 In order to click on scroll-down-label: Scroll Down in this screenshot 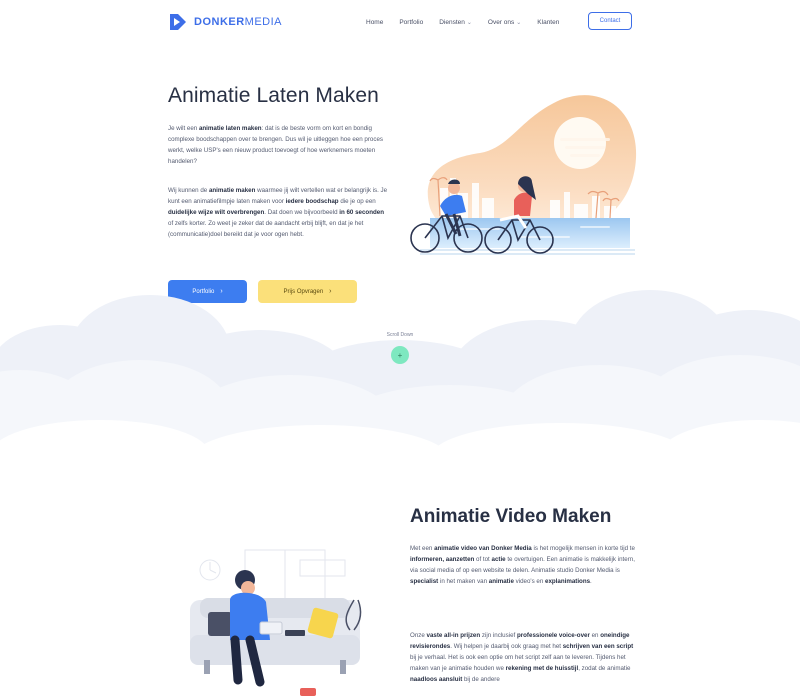, I will do `click(400, 335)`.